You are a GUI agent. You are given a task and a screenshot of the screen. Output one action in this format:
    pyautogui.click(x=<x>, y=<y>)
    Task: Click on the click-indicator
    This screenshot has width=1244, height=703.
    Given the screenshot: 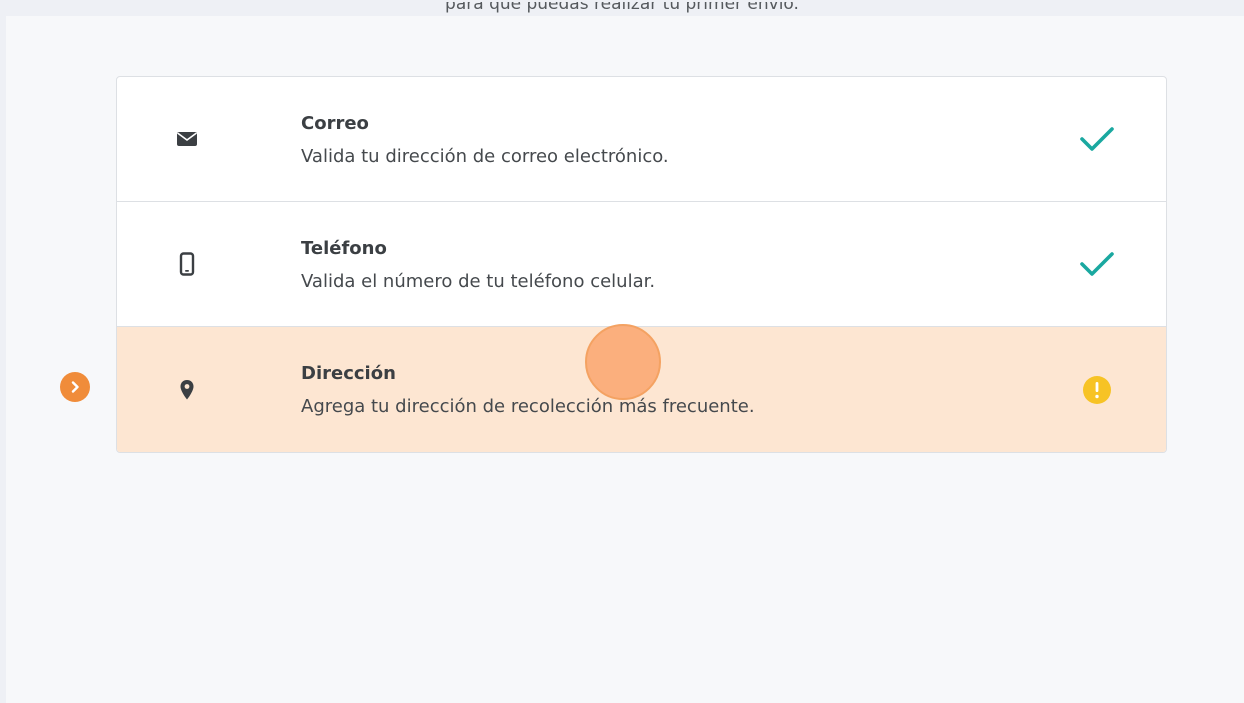 What is the action you would take?
    pyautogui.click(x=623, y=362)
    